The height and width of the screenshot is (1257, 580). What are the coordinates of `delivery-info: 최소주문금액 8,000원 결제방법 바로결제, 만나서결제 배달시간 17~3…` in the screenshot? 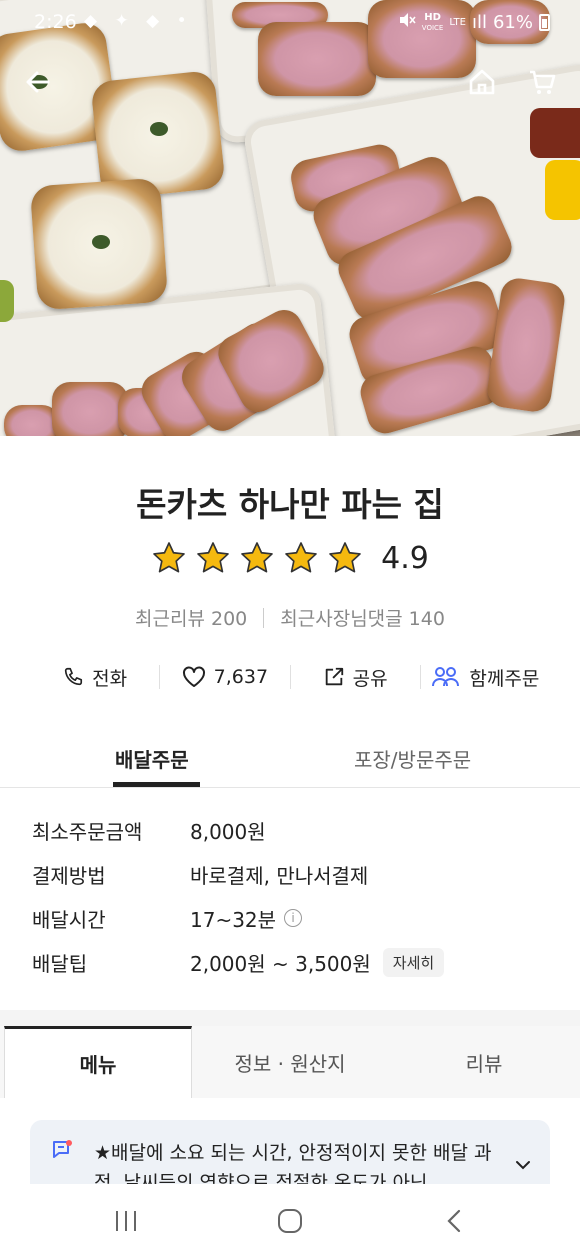 It's located at (292, 896).